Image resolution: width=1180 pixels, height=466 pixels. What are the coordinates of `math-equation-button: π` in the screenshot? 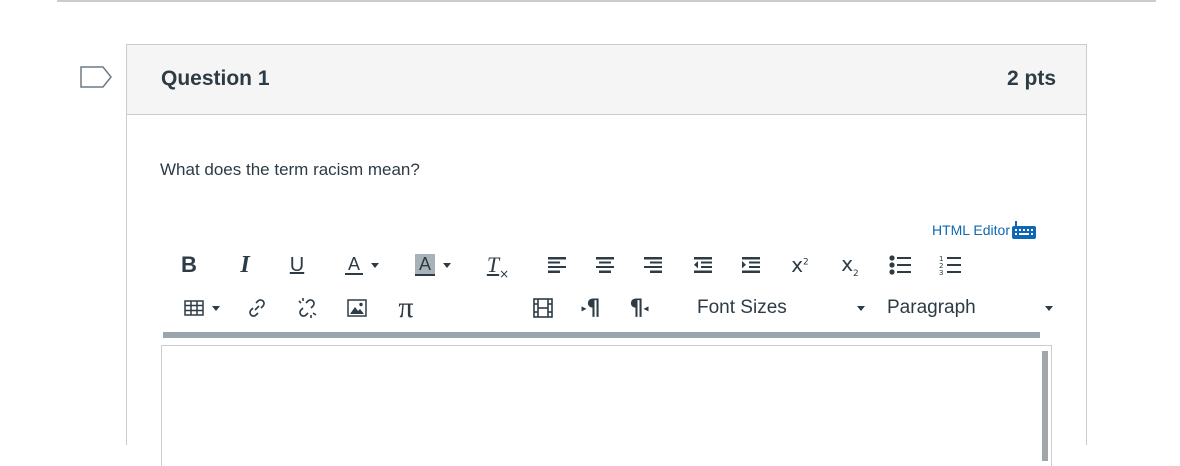 It's located at (406, 307).